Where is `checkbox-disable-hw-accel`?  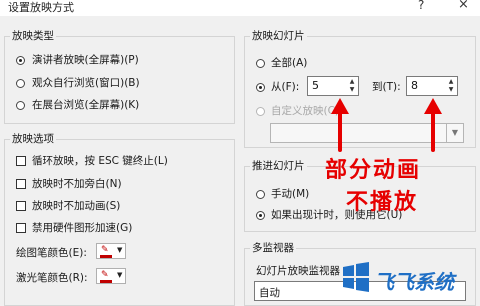
checkbox-disable-hw-accel is located at coordinates (21, 228).